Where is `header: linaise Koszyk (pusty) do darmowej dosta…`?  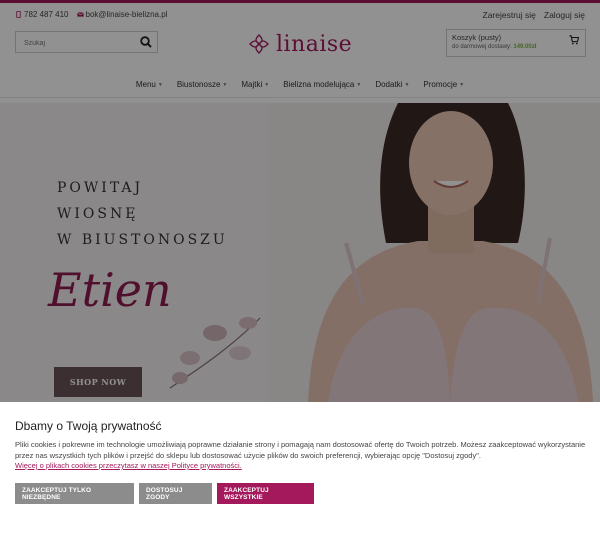 header: linaise Koszyk (pusty) do darmowej dosta… is located at coordinates (300, 46).